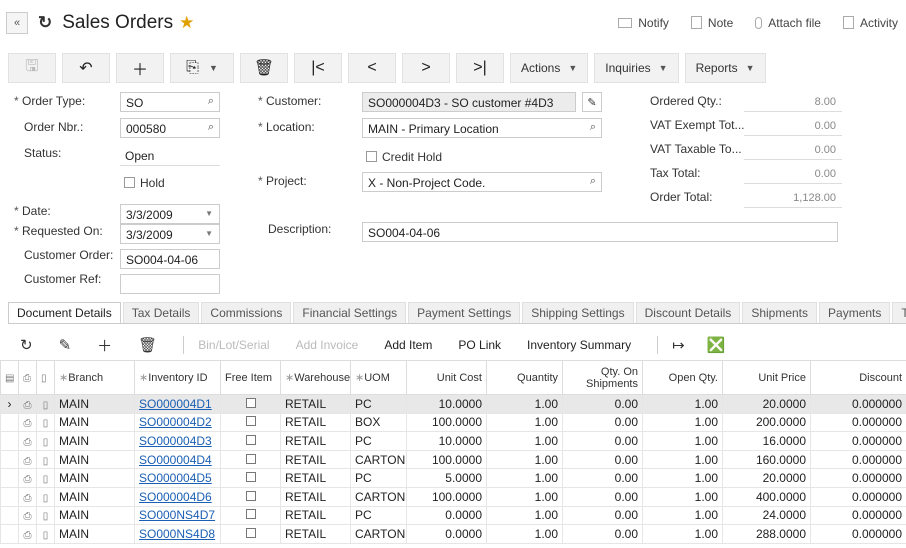 Image resolution: width=906 pixels, height=548 pixels. Describe the element at coordinates (716, 345) in the screenshot. I see `export-excel-icon: ❎` at that location.